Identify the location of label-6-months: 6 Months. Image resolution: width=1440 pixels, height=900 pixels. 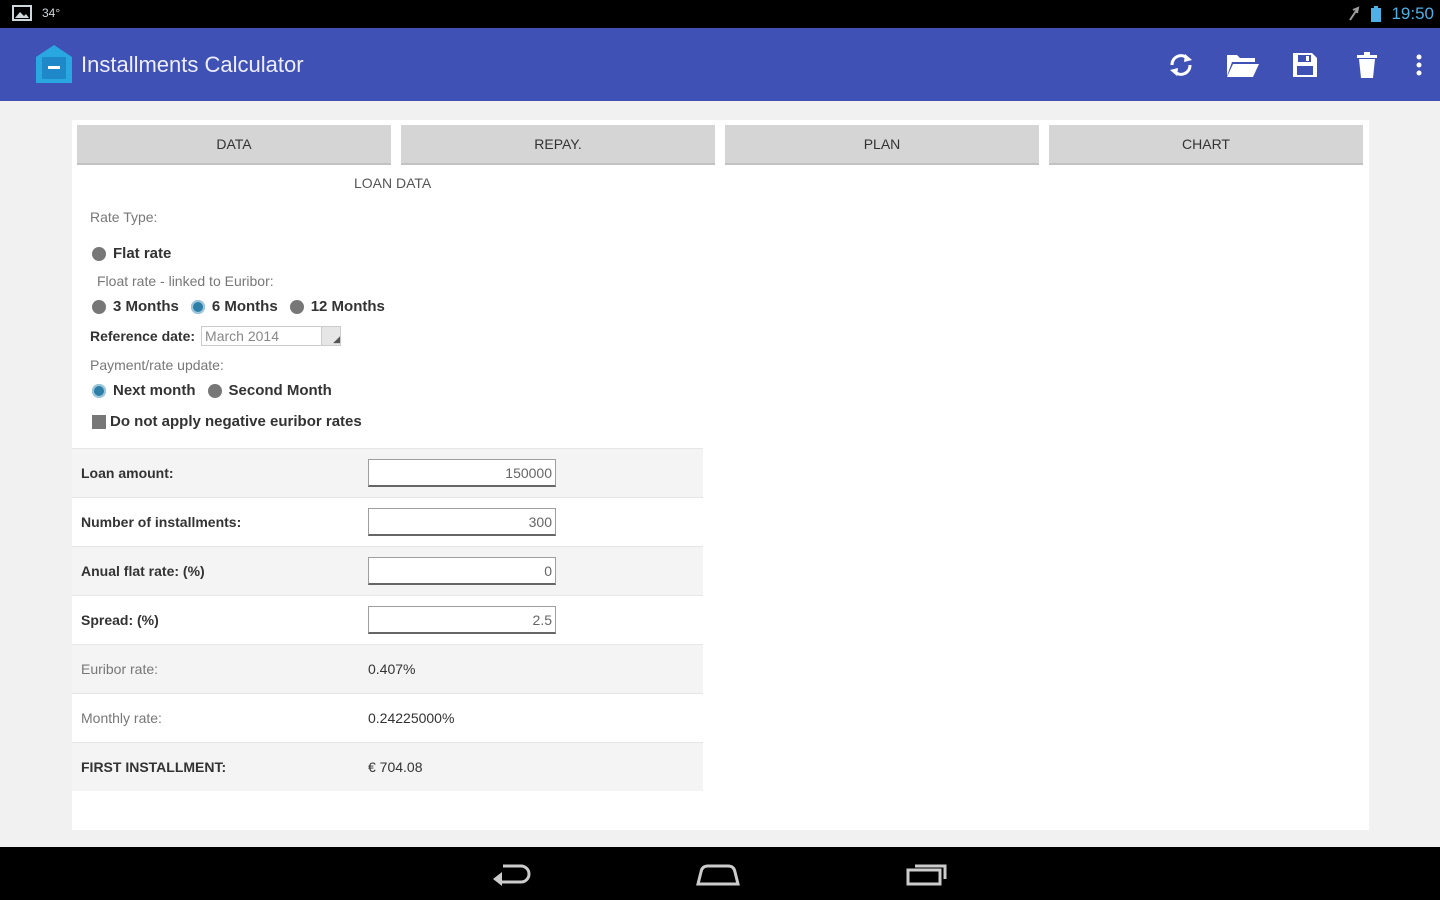
(244, 306).